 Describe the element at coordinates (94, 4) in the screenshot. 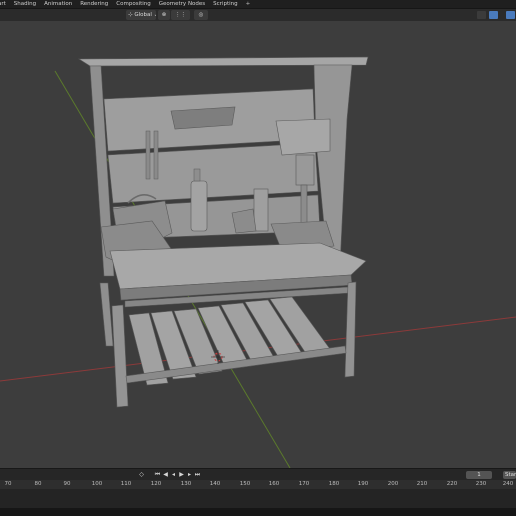

I see `tab-rendering: Rendering` at that location.